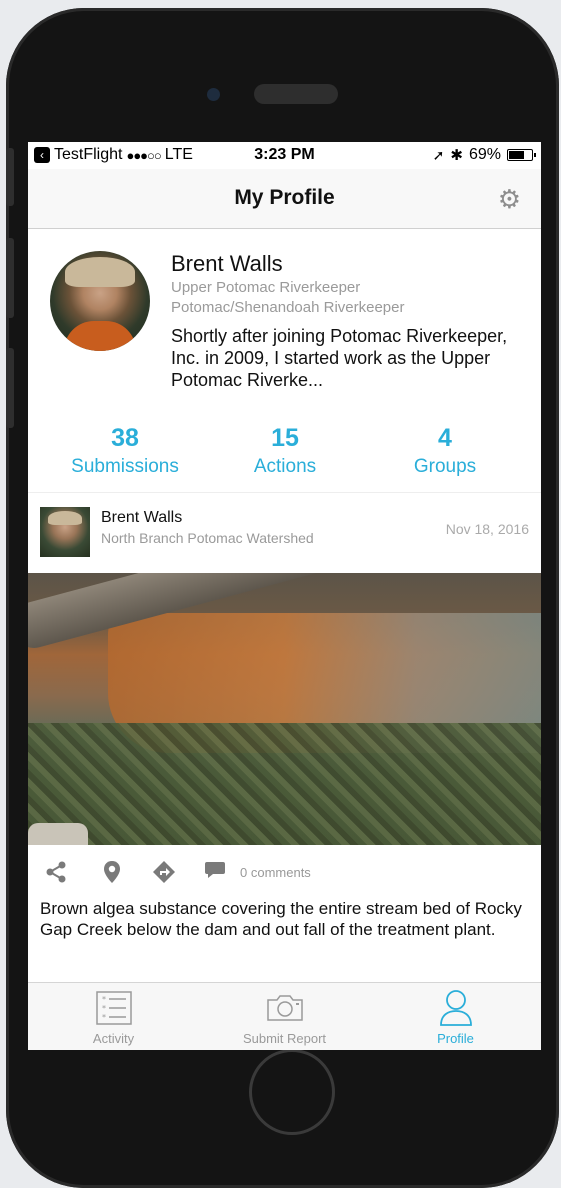 The height and width of the screenshot is (1188, 561). Describe the element at coordinates (227, 263) in the screenshot. I see `profile-name: Brent Walls` at that location.